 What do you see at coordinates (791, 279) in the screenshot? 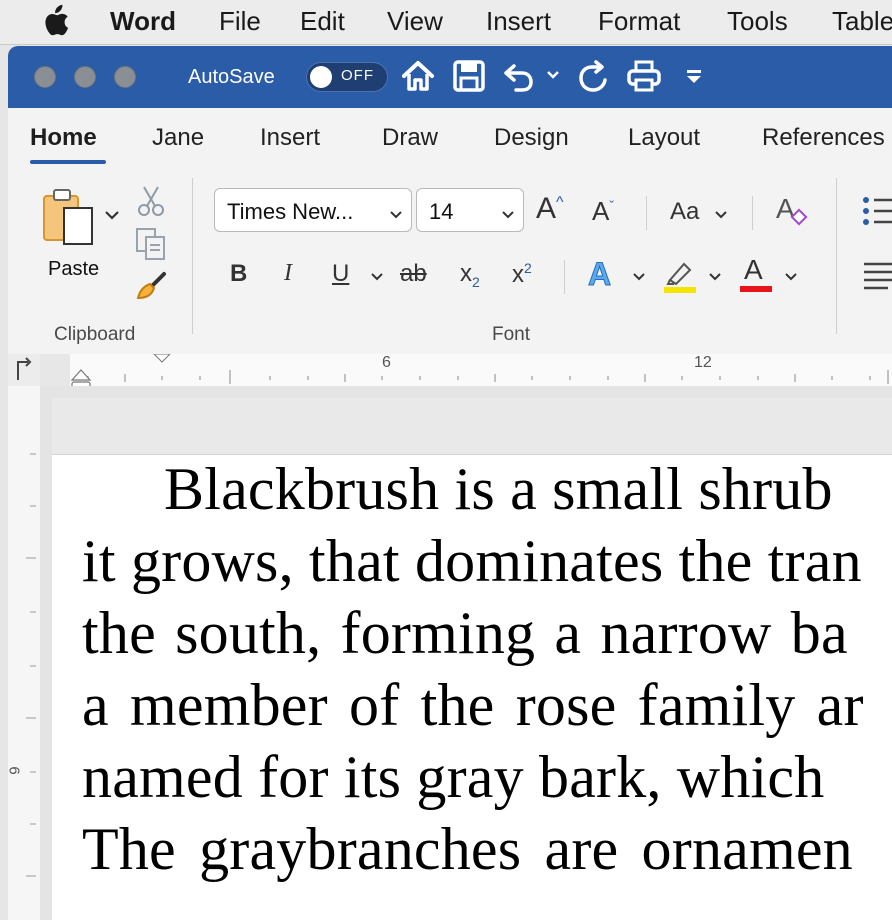
I see `font-color-chevron-icon` at bounding box center [791, 279].